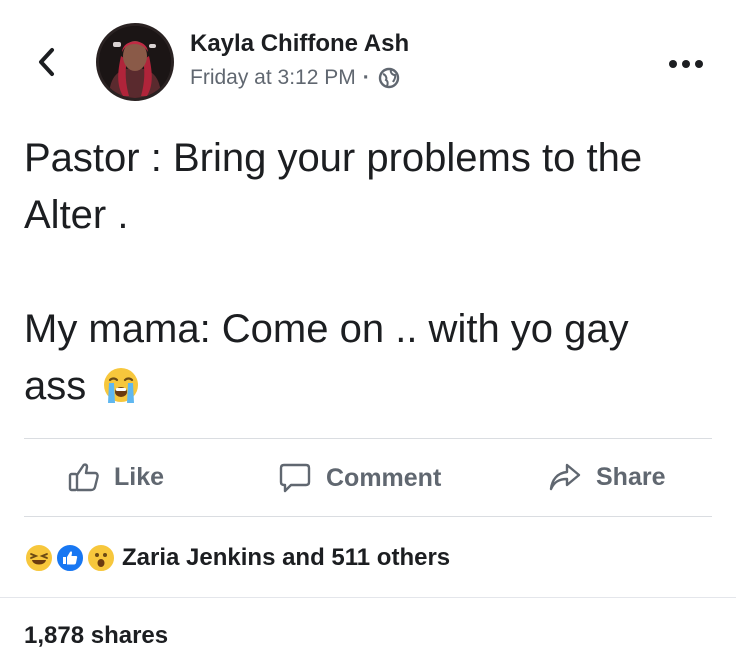  What do you see at coordinates (299, 44) in the screenshot?
I see `author-name: Kayla Chiffone Ash` at bounding box center [299, 44].